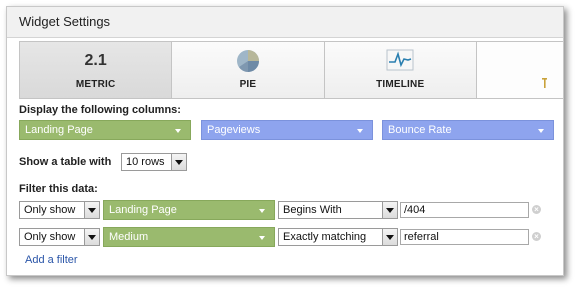 This screenshot has width=578, height=288. Describe the element at coordinates (51, 260) in the screenshot. I see `add-filter-link: Add a filter` at that location.